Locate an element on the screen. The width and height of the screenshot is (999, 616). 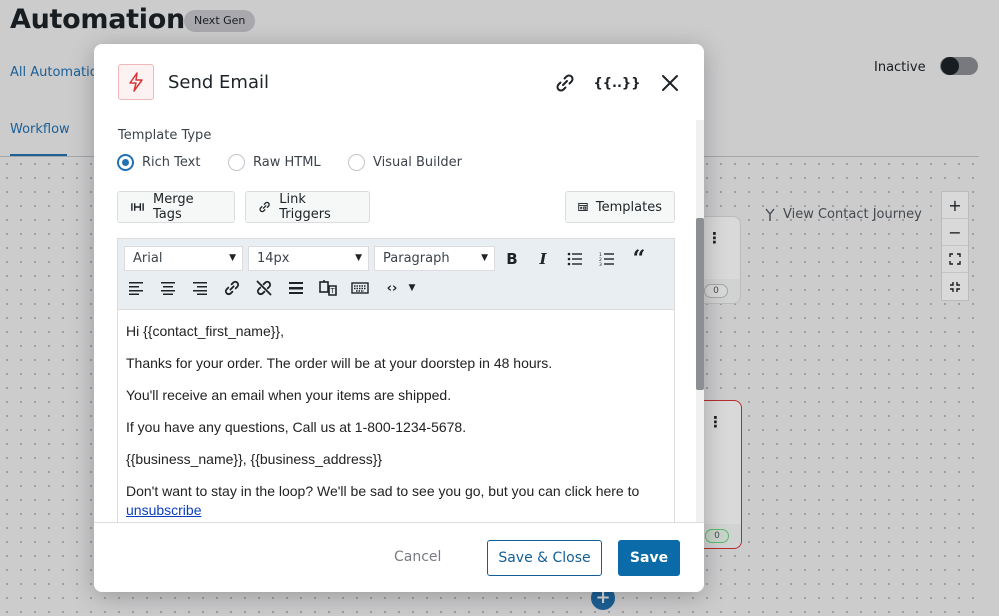
templates-icon is located at coordinates (583, 207).